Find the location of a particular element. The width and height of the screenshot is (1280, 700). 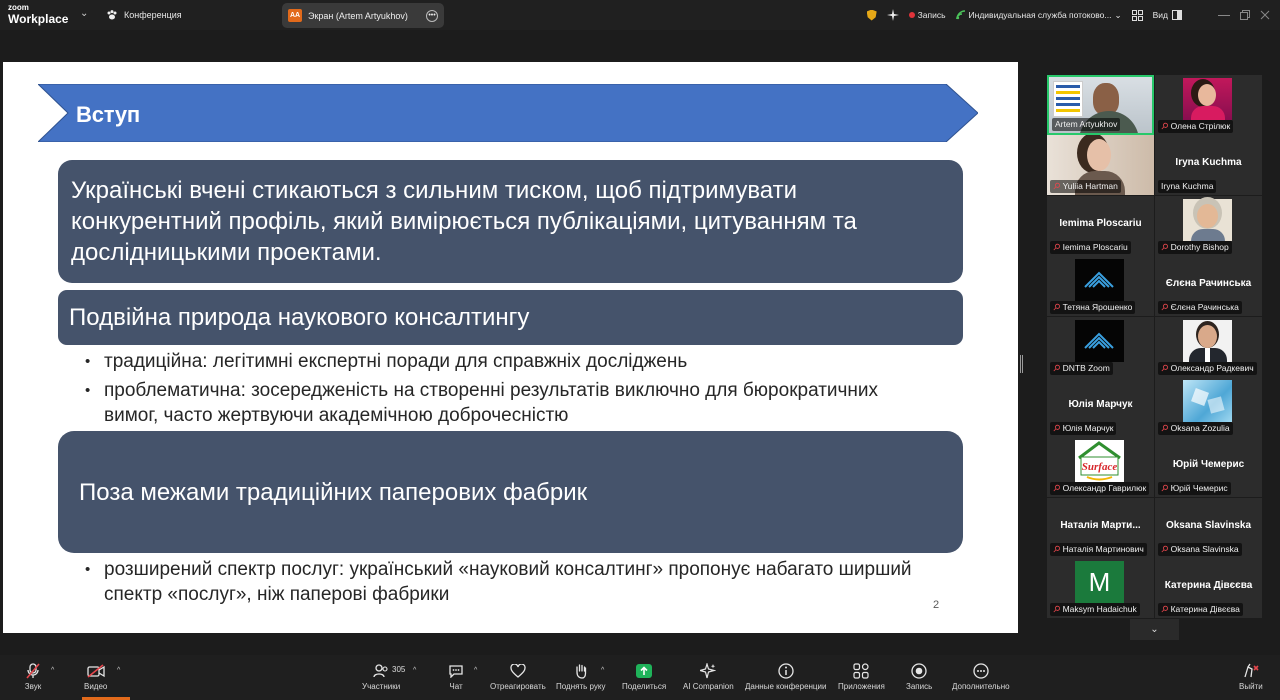

tab-meeting: Конференция is located at coordinates (144, 15).